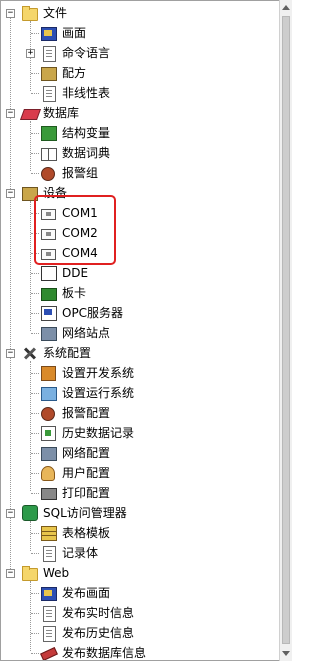  I want to click on run-settings-icon, so click(49, 394).